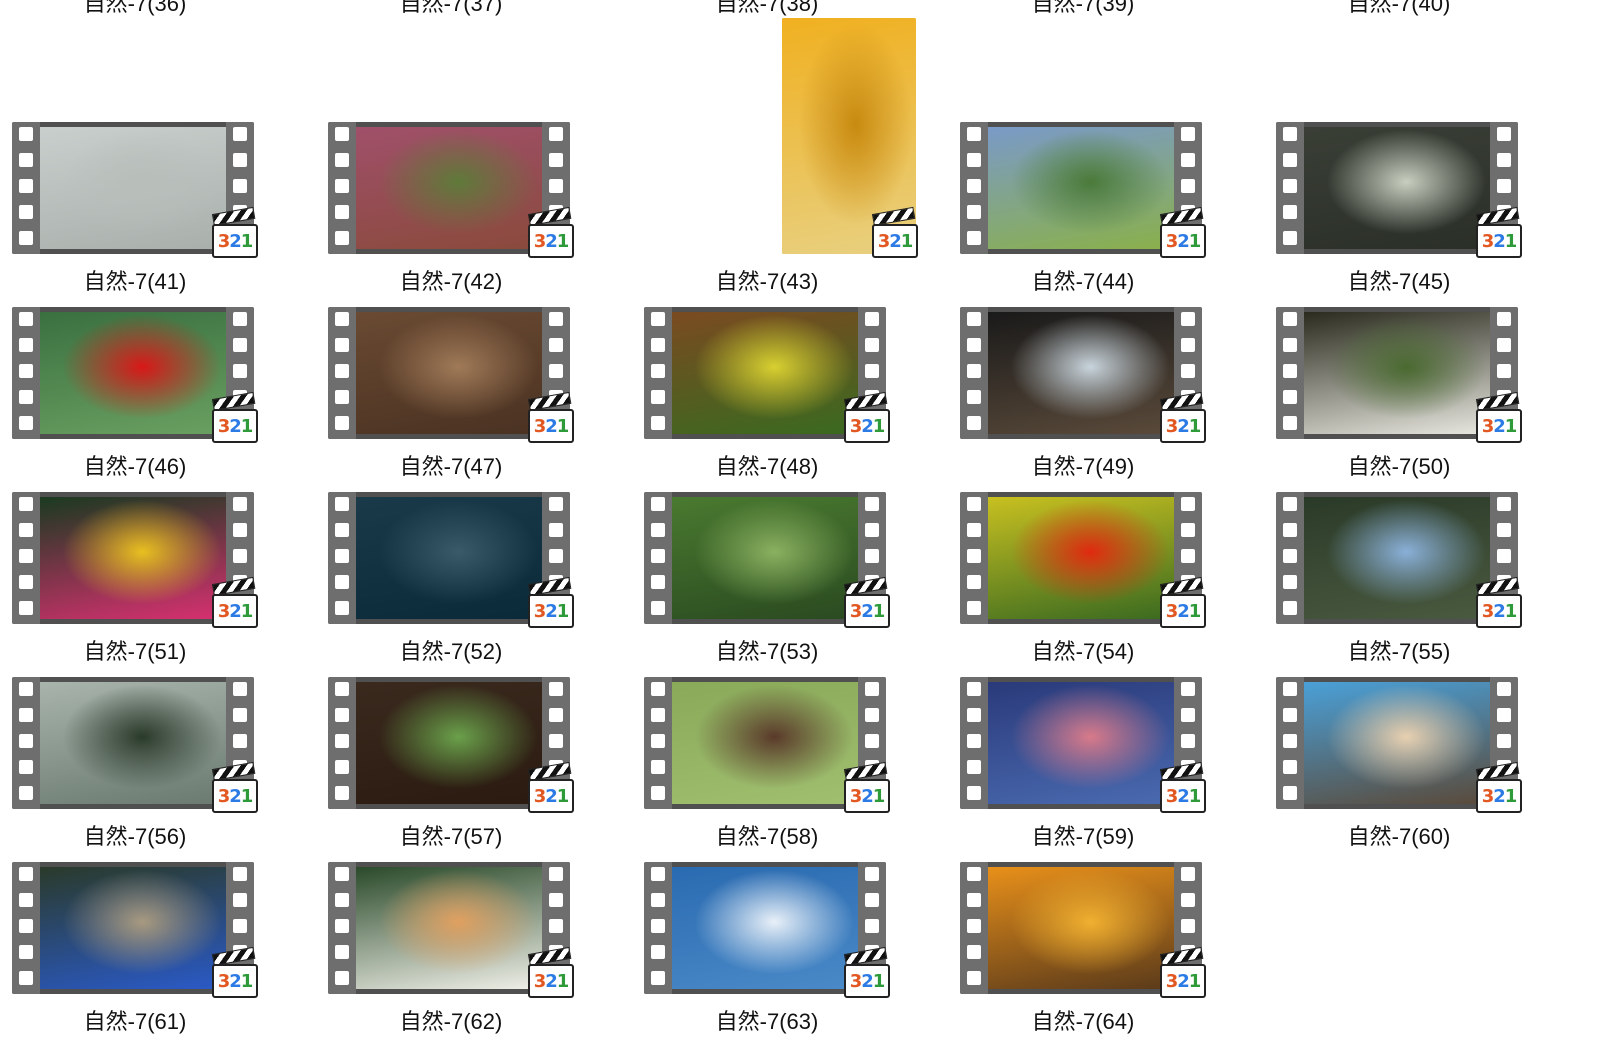 The height and width of the screenshot is (1063, 1613). I want to click on file-name-label: 自然-7(46), so click(135, 465).